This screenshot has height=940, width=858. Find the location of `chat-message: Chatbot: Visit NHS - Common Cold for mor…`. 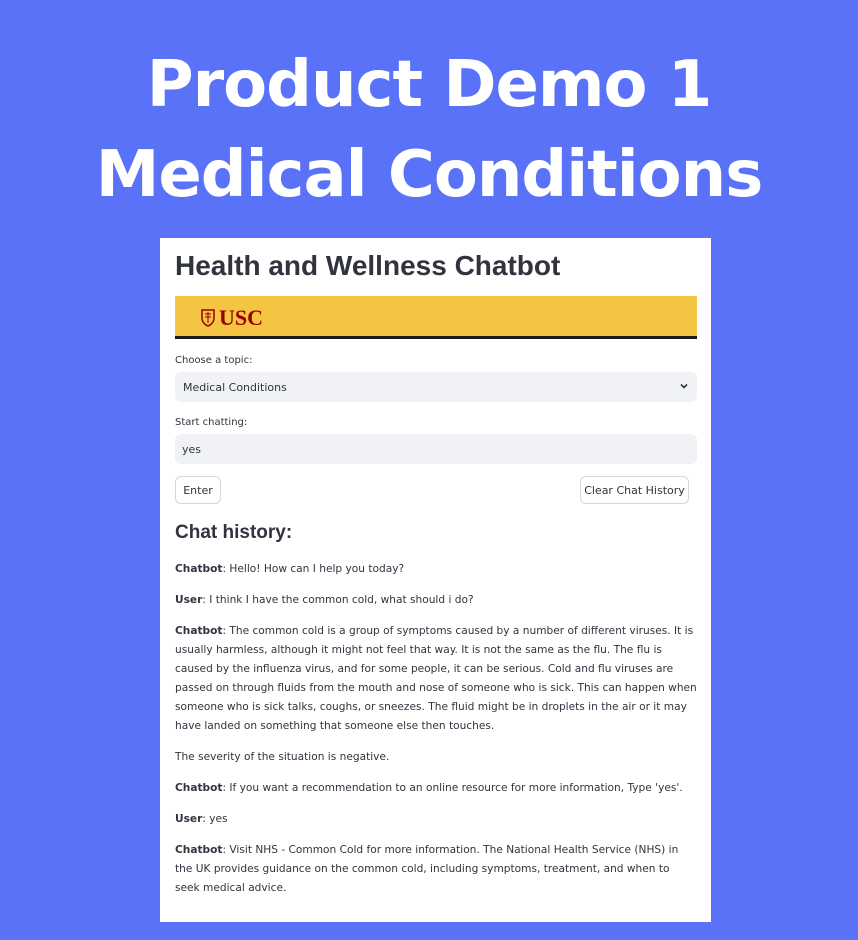

chat-message: Chatbot: Visit NHS - Common Cold for mor… is located at coordinates (436, 869).